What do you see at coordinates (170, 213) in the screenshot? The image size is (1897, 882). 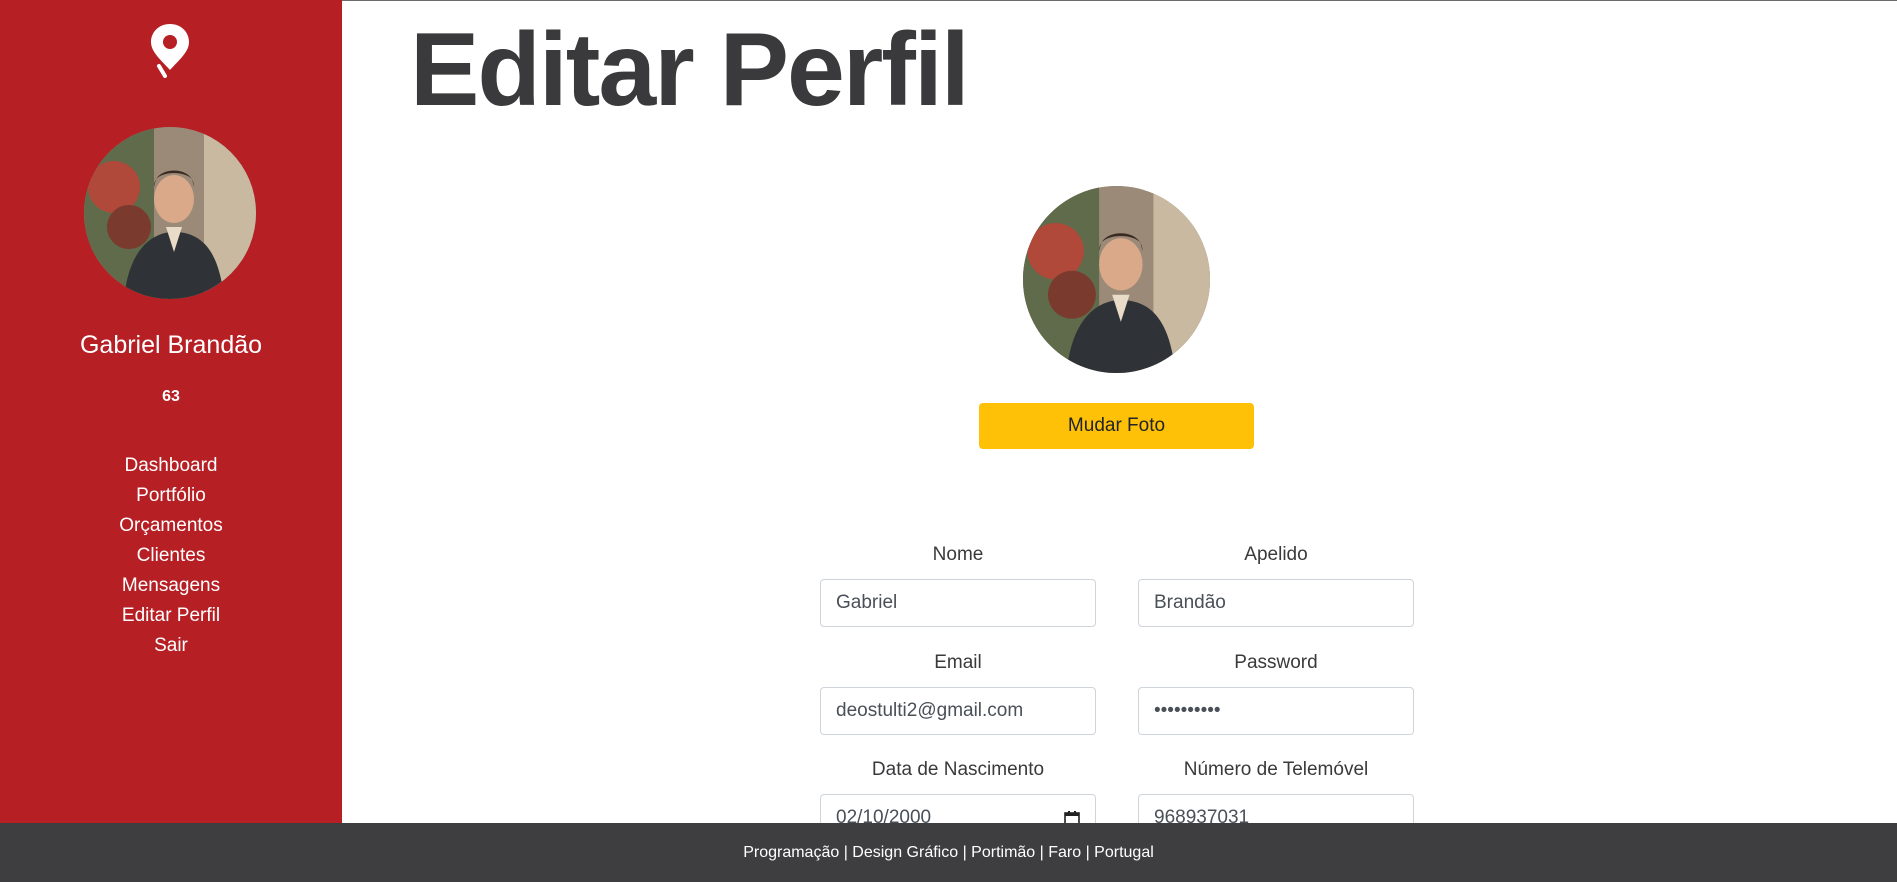 I see `sidebar-avatar` at bounding box center [170, 213].